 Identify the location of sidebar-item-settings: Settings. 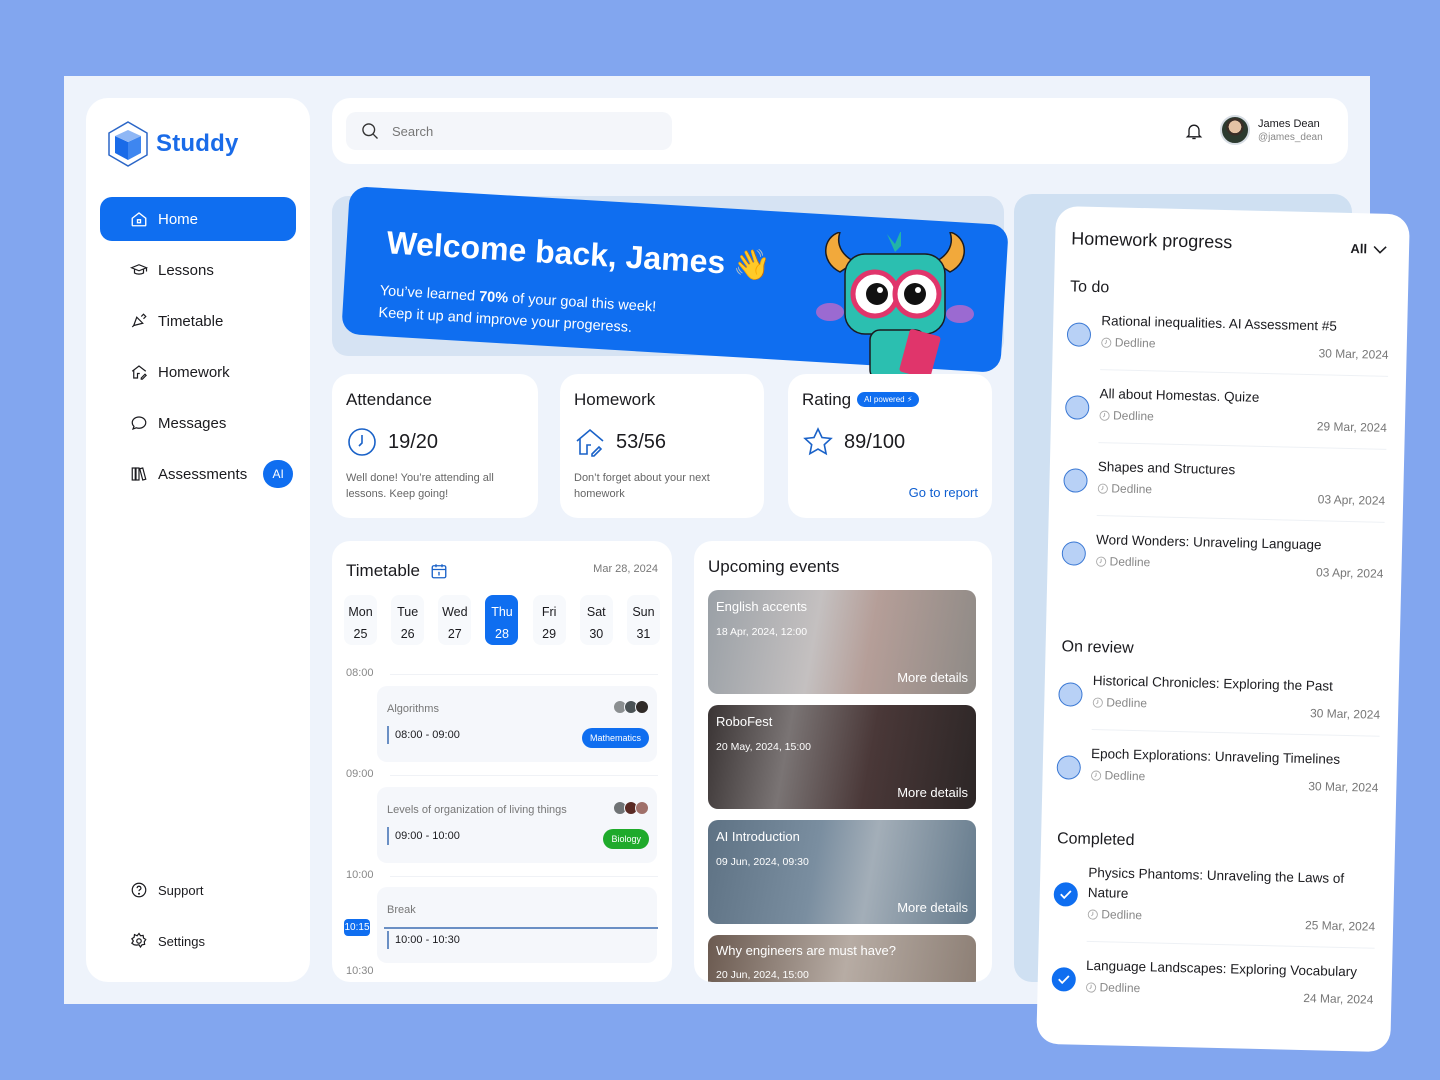
(198, 941).